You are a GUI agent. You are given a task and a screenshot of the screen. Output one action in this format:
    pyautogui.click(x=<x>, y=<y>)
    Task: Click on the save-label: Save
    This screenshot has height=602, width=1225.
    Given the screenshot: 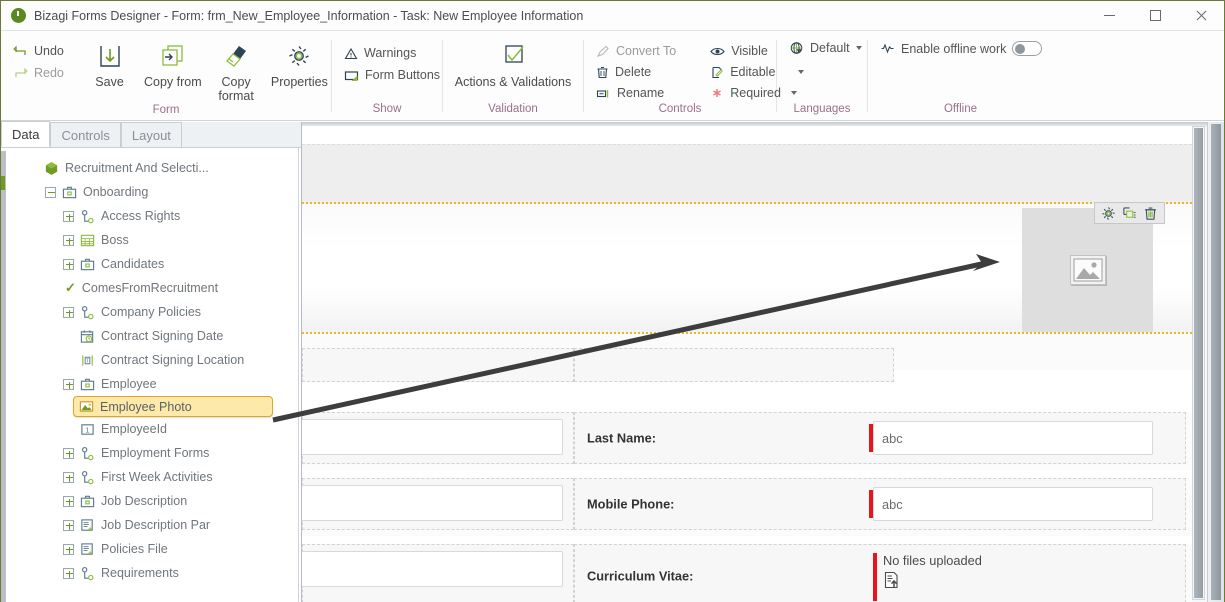 What is the action you would take?
    pyautogui.click(x=109, y=82)
    